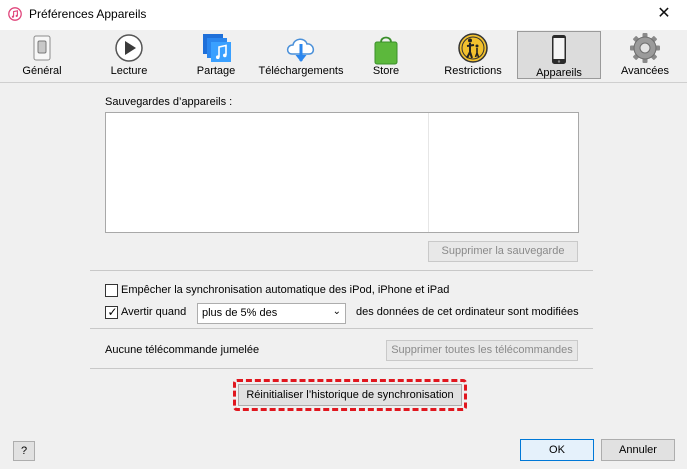 The height and width of the screenshot is (469, 687). Describe the element at coordinates (111, 290) in the screenshot. I see `prevent-sync-checkbox` at that location.